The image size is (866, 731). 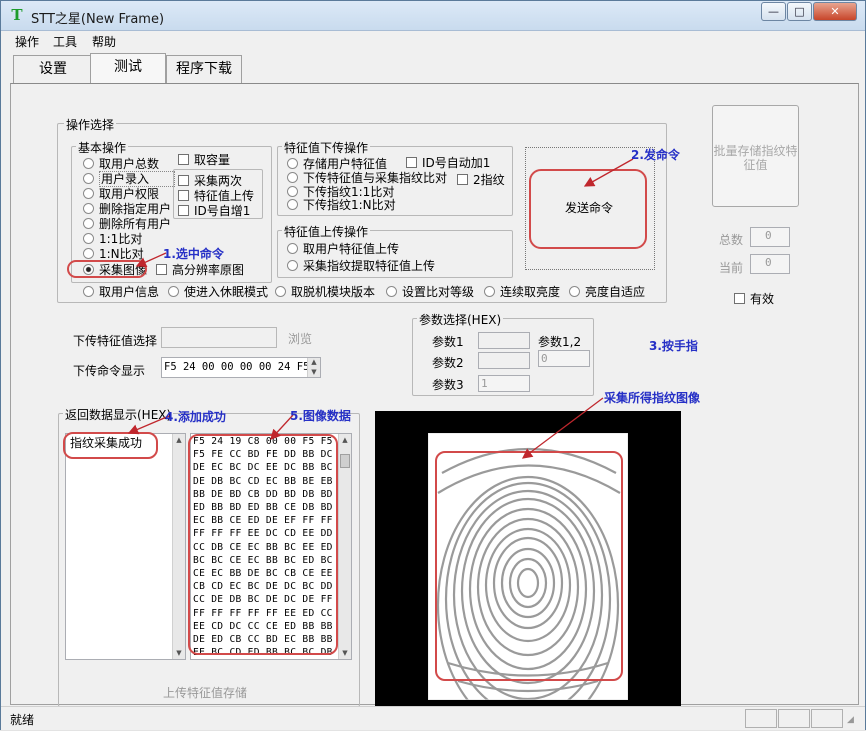 What do you see at coordinates (193, 254) in the screenshot?
I see `annotation-select-command: 1.选中命令` at bounding box center [193, 254].